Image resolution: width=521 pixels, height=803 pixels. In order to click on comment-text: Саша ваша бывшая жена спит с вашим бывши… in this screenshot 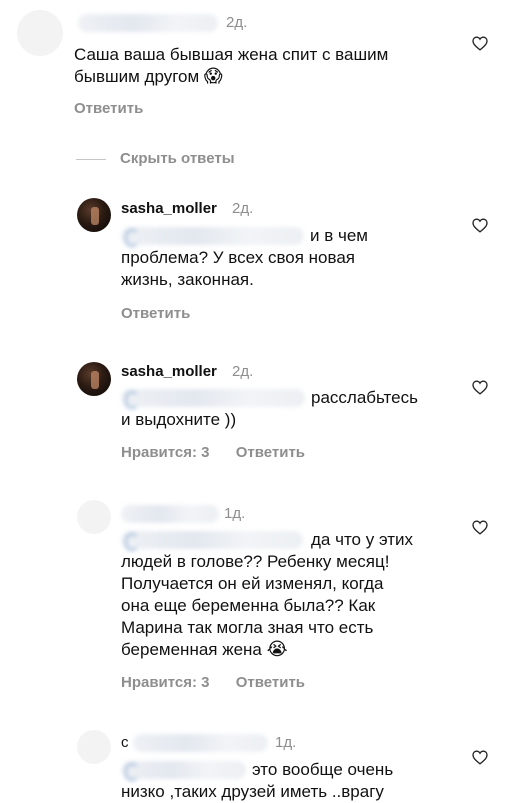, I will do `click(231, 66)`.